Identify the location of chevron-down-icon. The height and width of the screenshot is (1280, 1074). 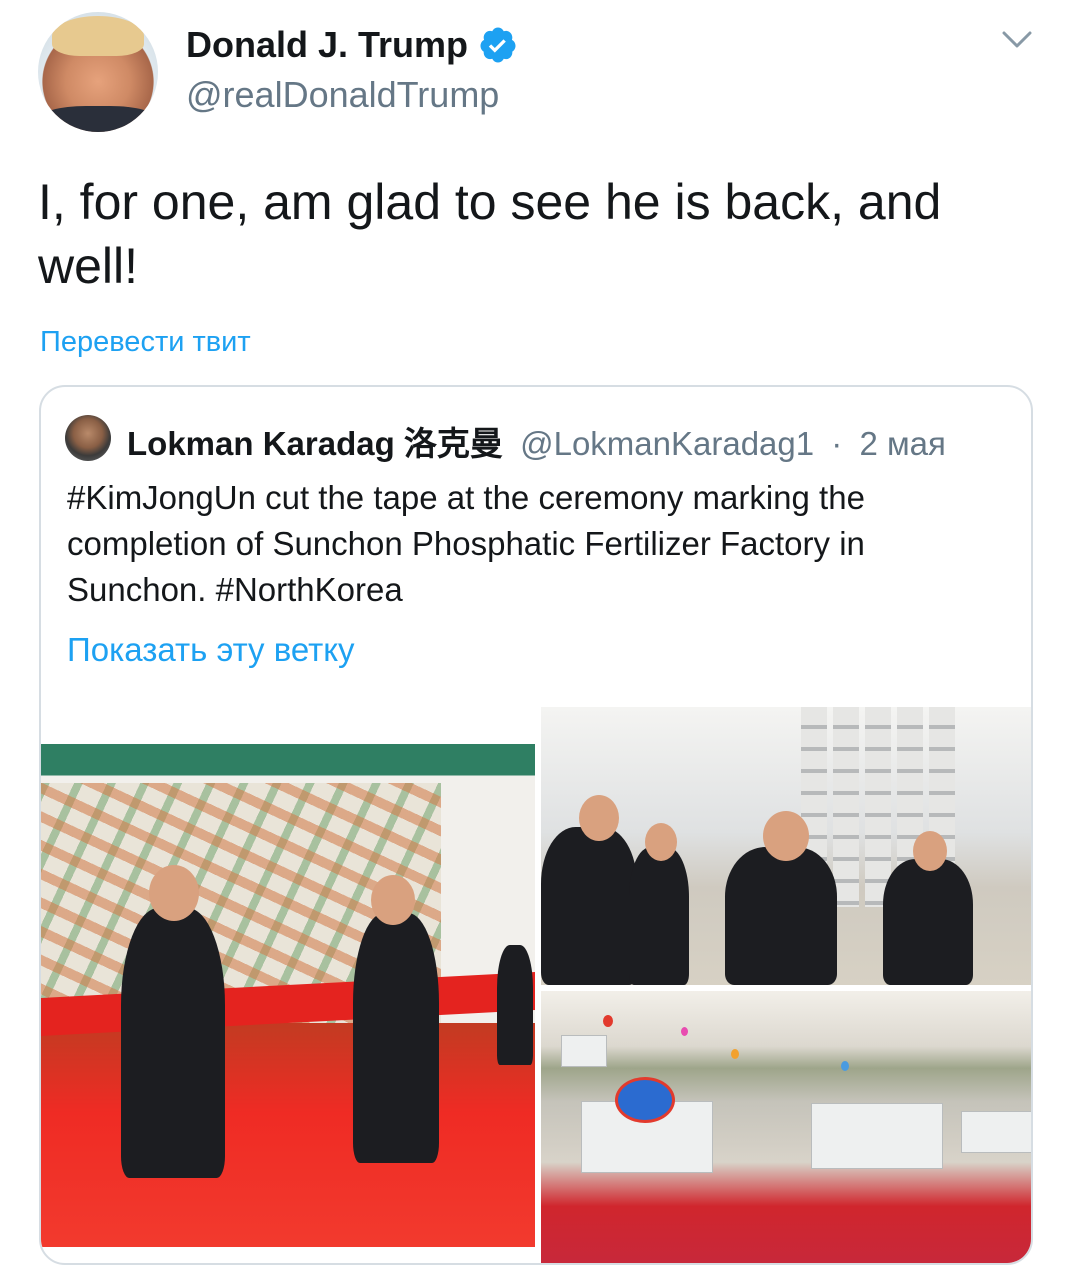
(1017, 40).